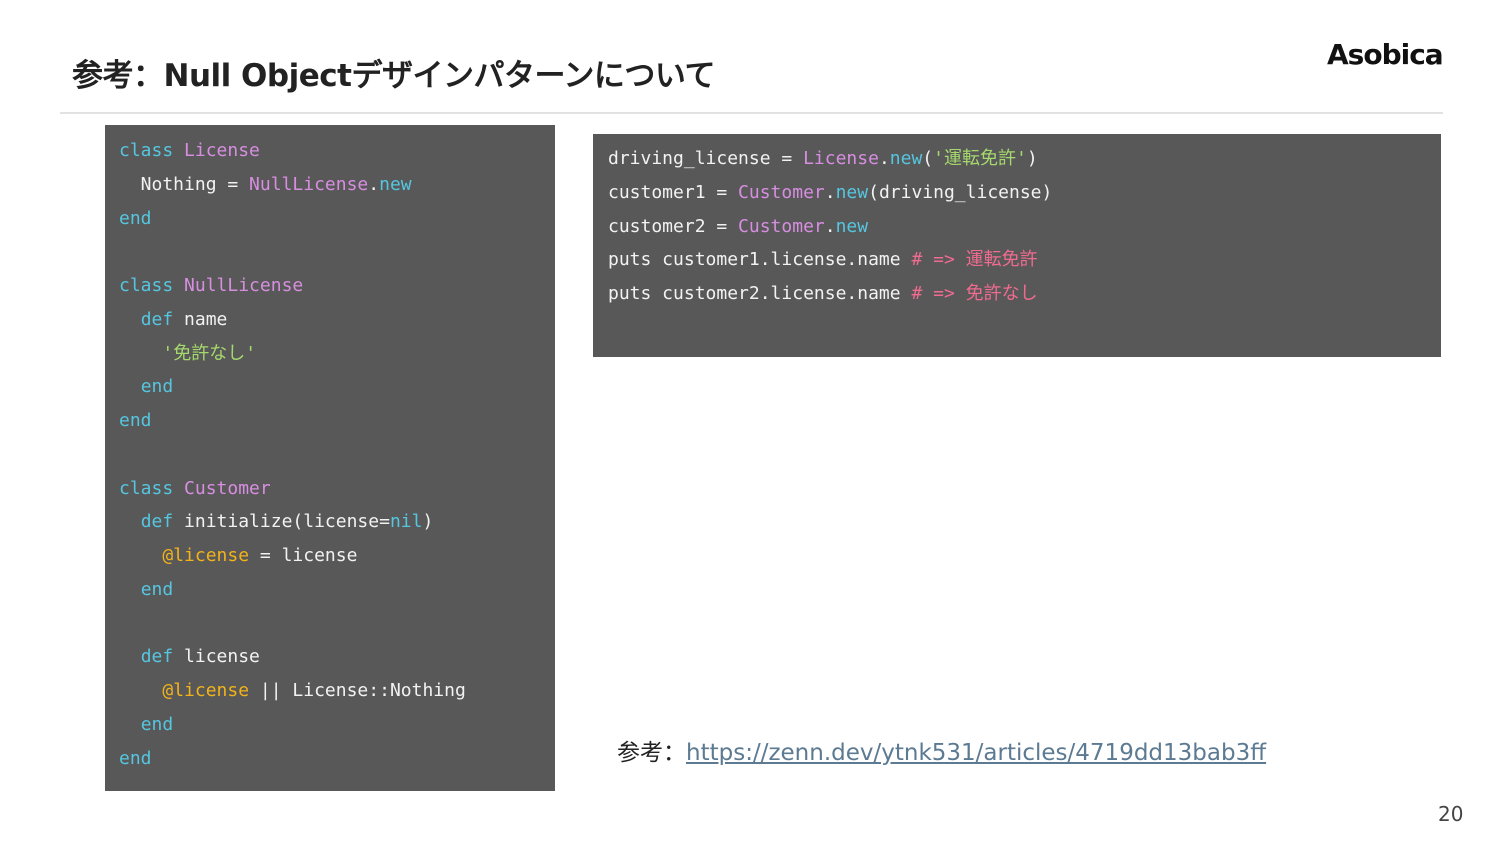  What do you see at coordinates (751, 113) in the screenshot?
I see `title-divider` at bounding box center [751, 113].